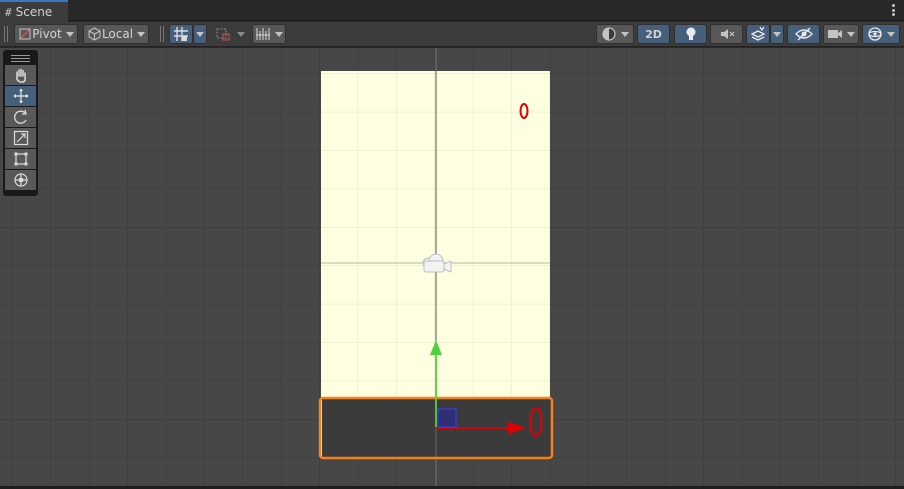  I want to click on audio-mute-icon, so click(727, 34).